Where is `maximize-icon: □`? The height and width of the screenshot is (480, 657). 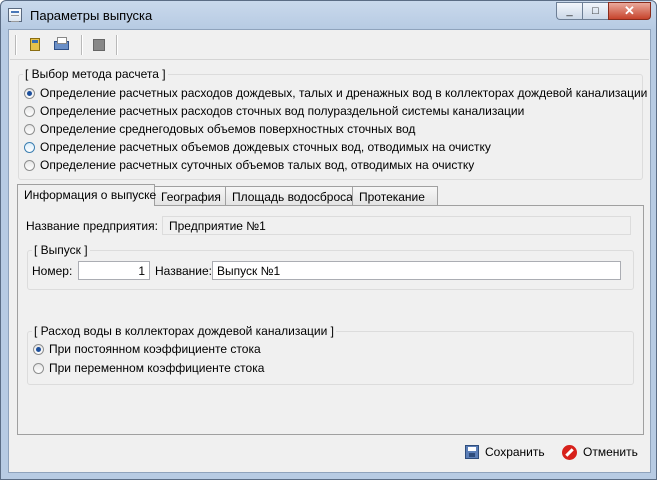
maximize-icon: □ is located at coordinates (595, 11).